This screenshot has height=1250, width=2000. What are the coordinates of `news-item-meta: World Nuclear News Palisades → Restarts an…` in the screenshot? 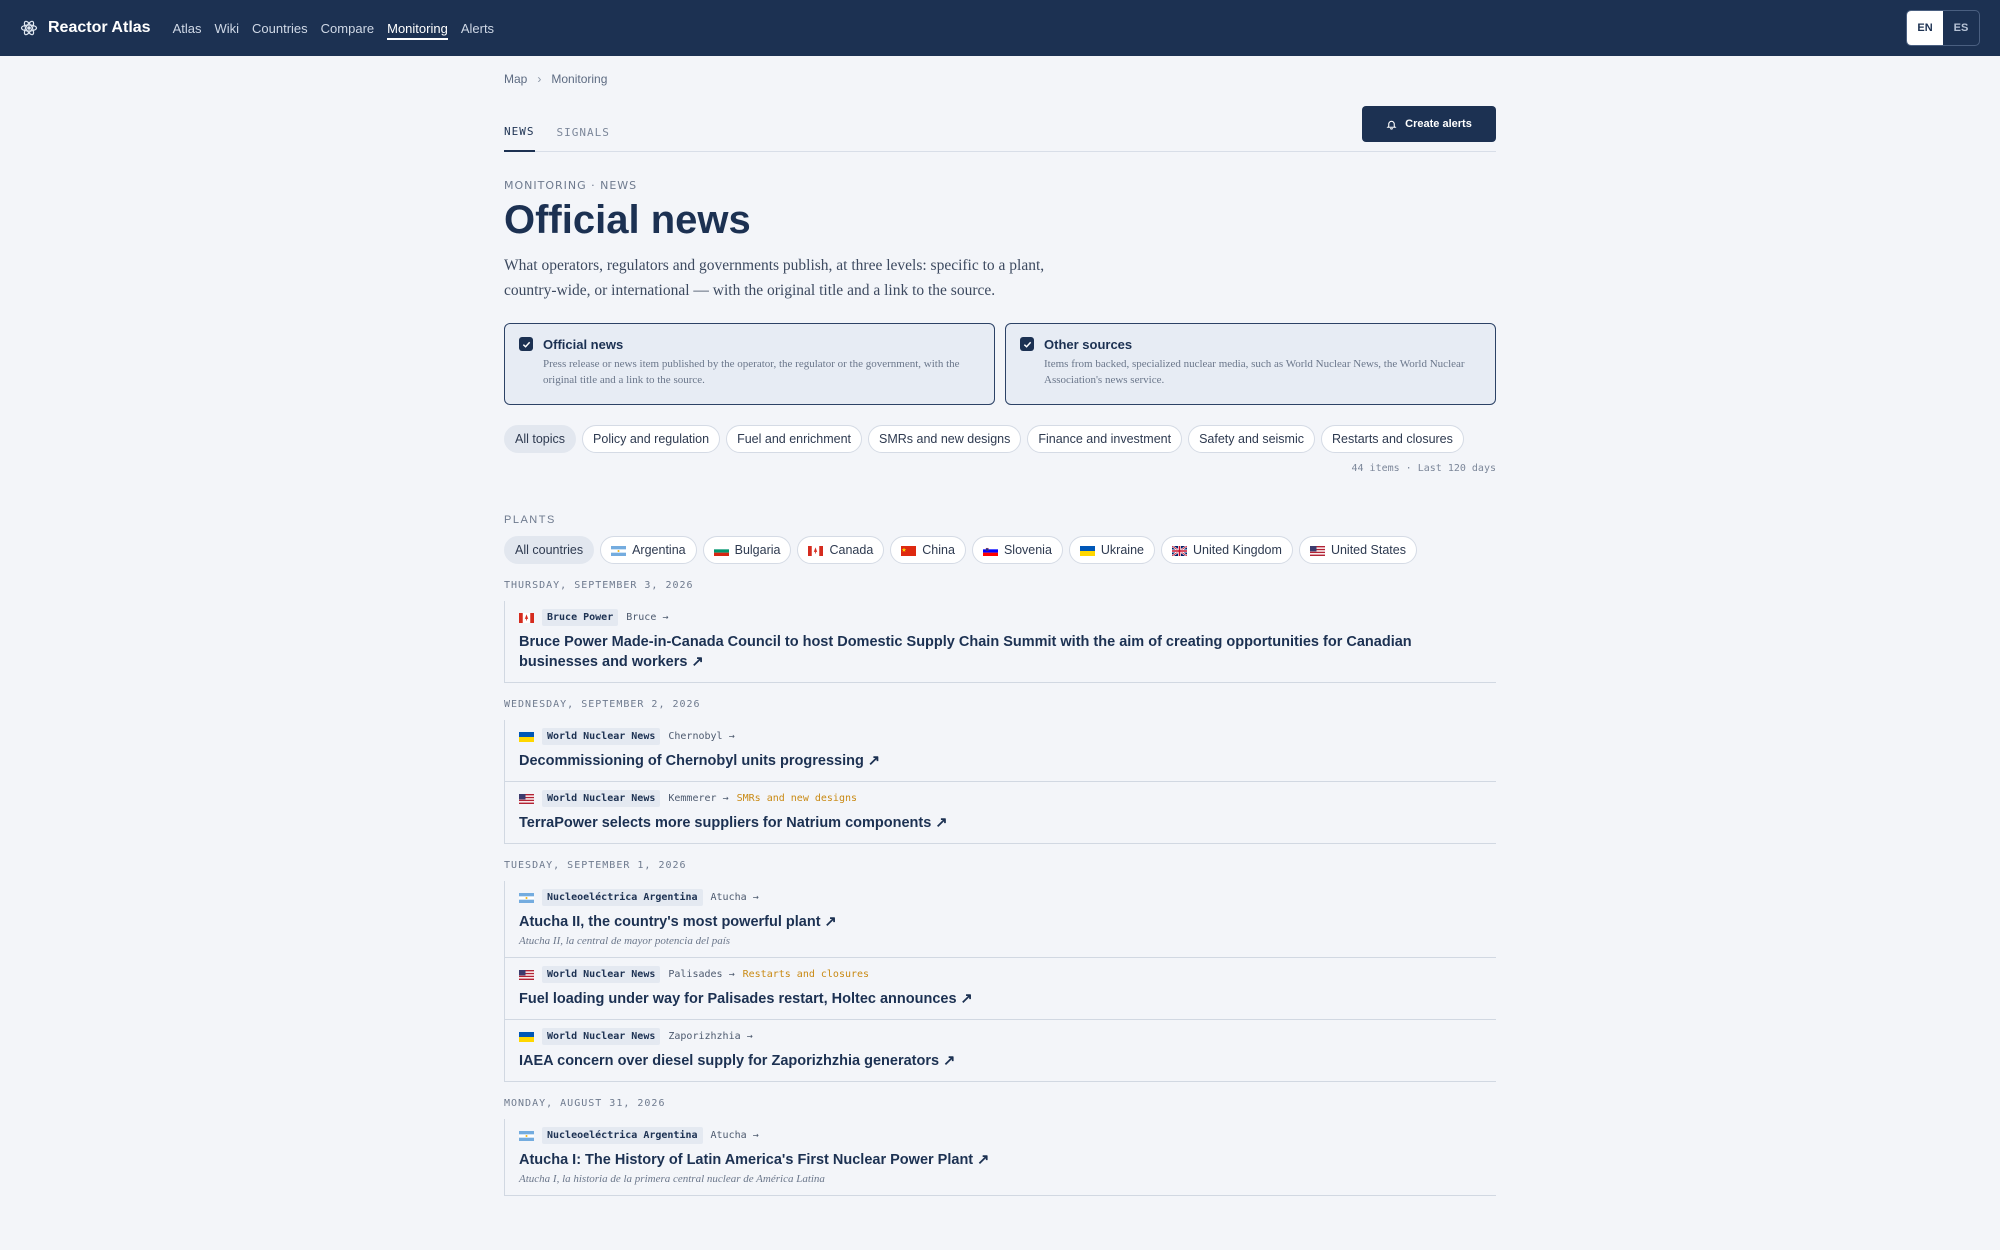 It's located at (1000, 974).